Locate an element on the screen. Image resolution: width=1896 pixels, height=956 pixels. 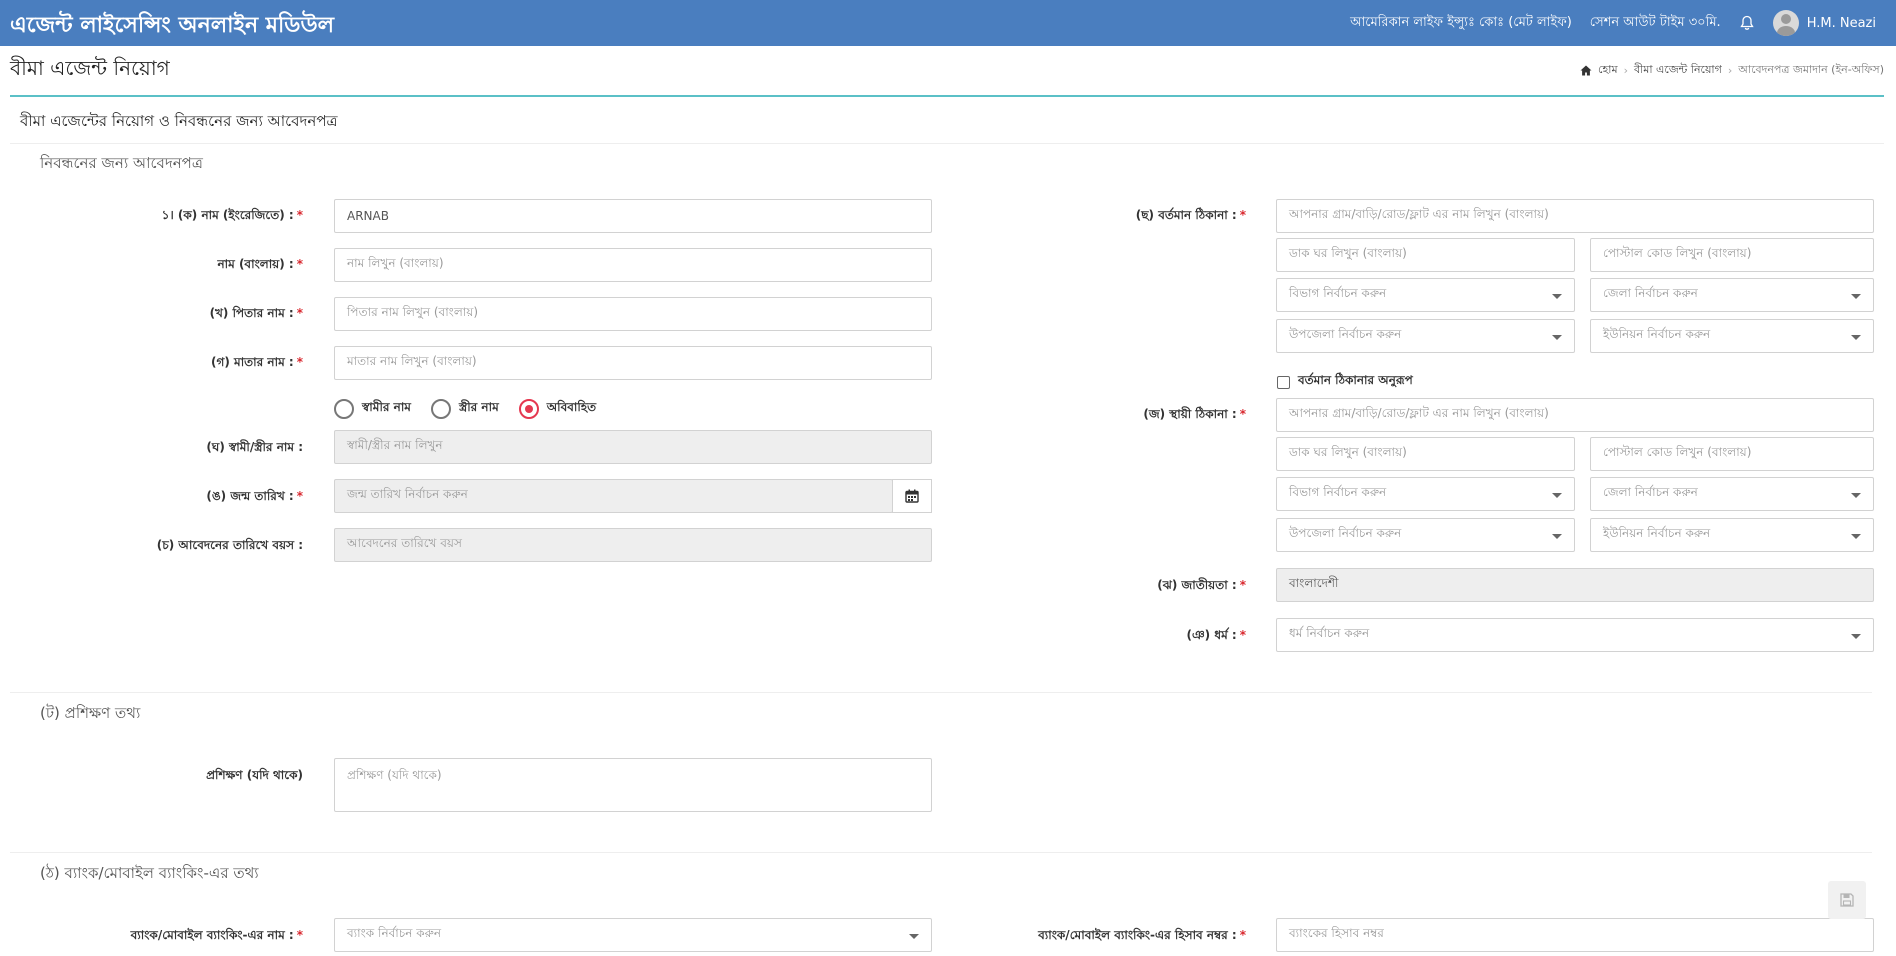
bank-account-input: ব্যাংকের হিসাব নম্বর is located at coordinates (1575, 935).